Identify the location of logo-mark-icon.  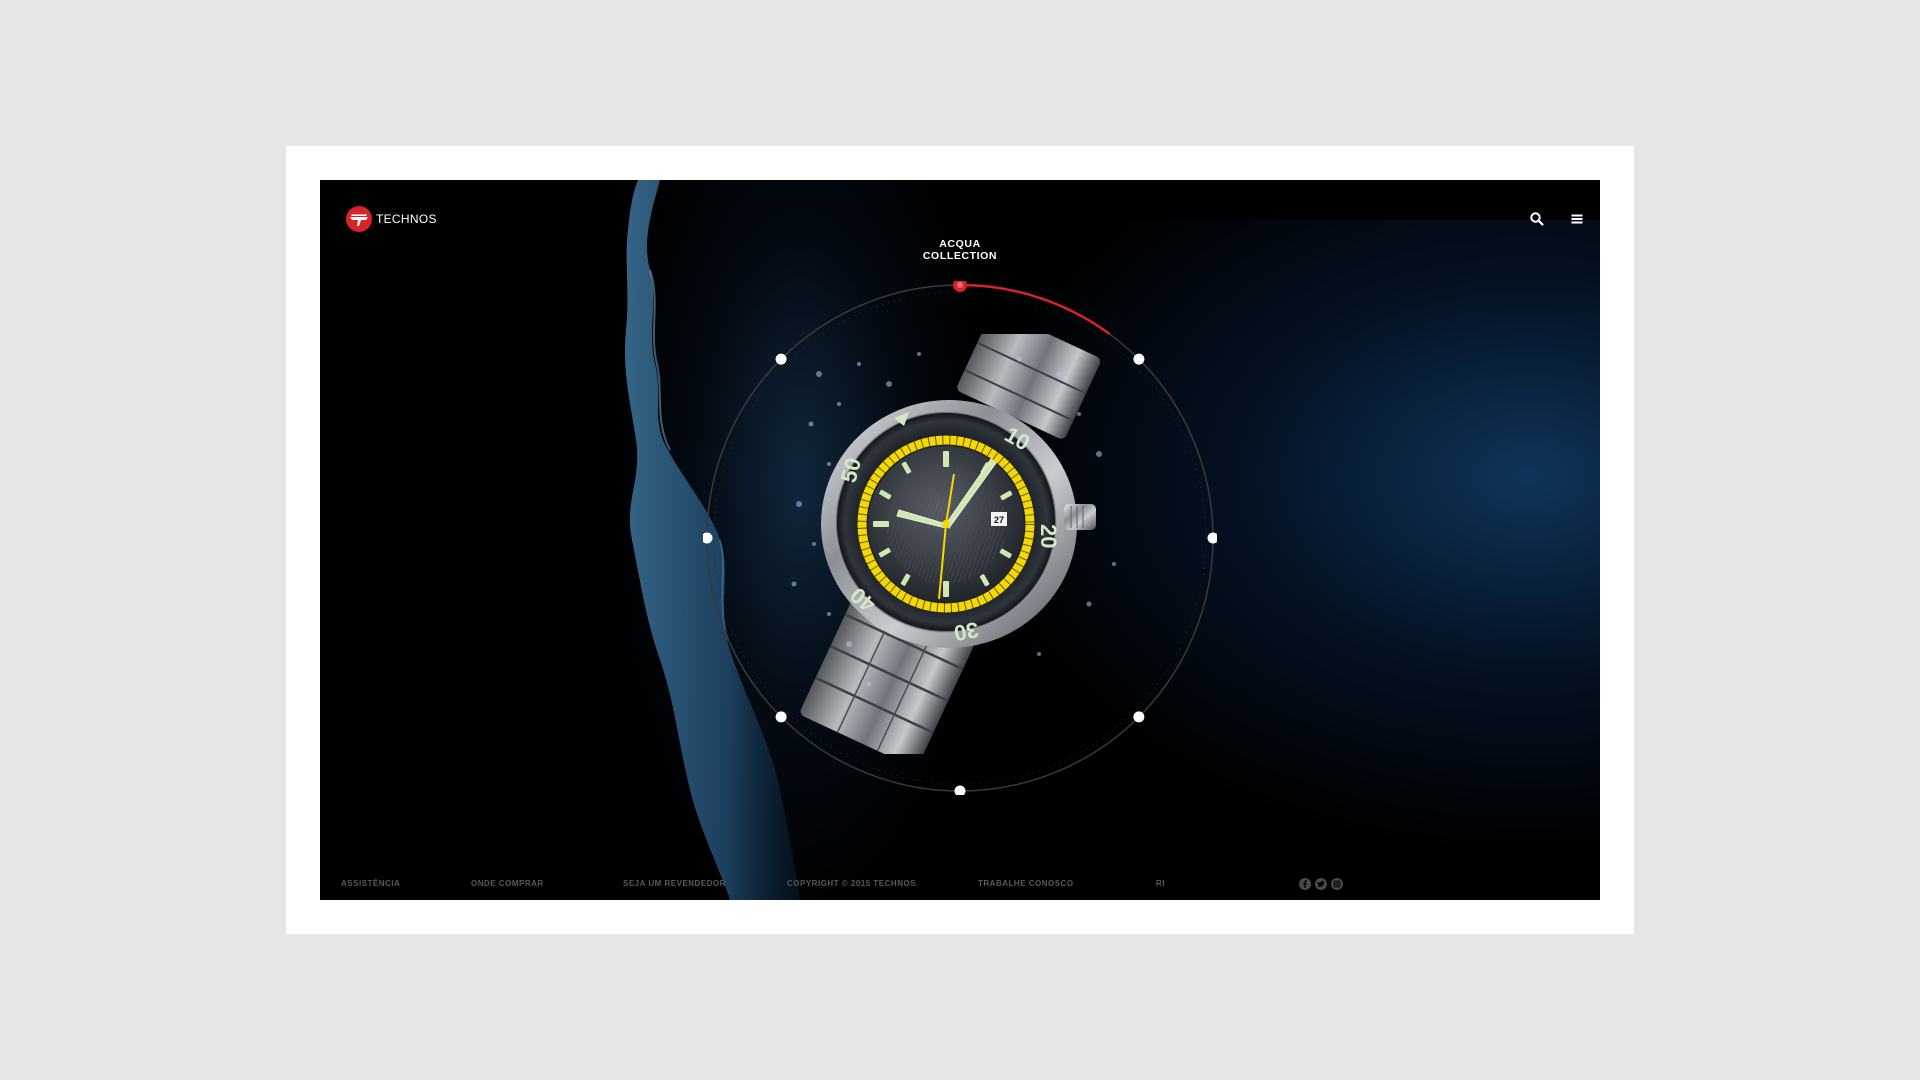
(359, 219).